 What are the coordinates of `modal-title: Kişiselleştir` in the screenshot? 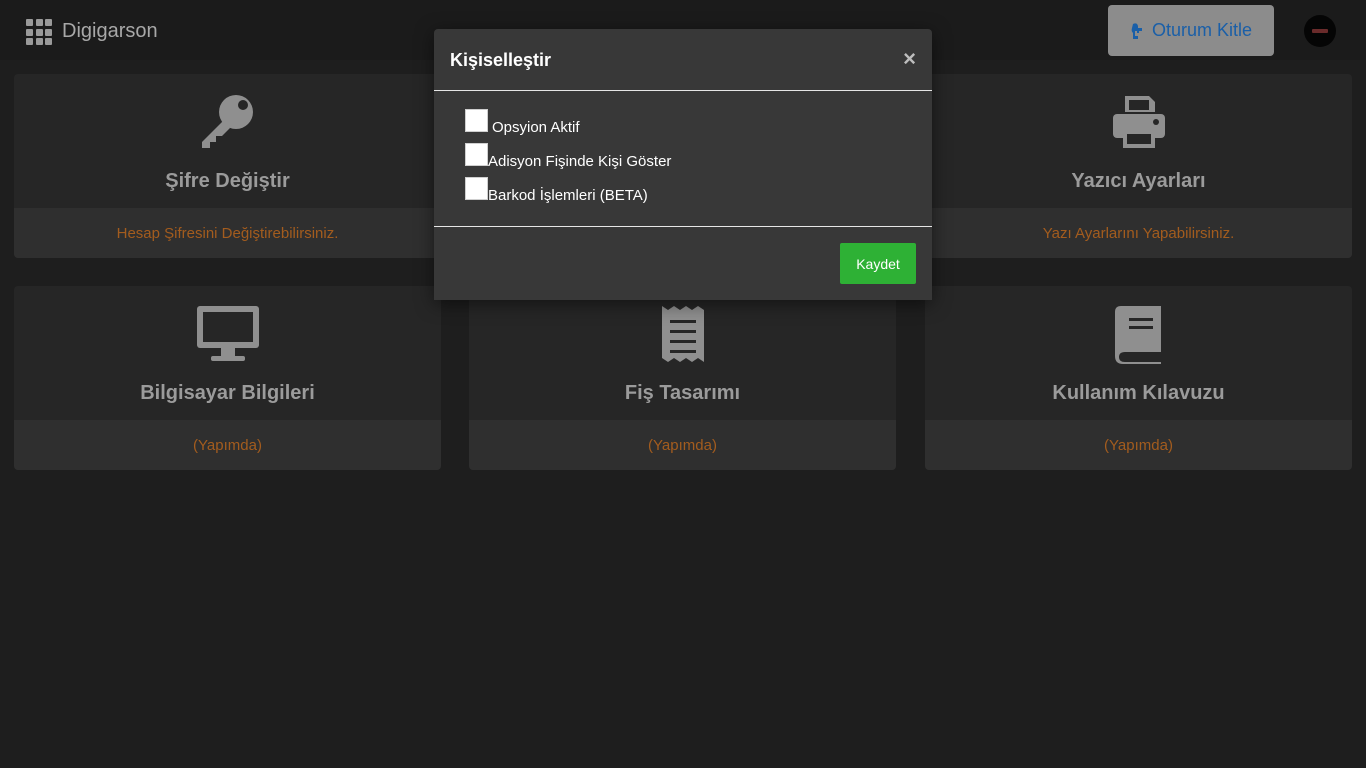 It's located at (501, 60).